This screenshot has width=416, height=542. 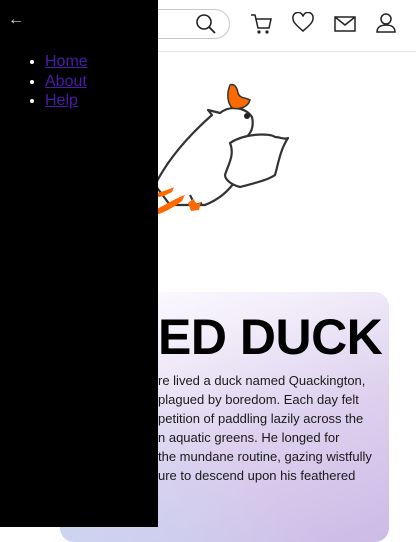 I want to click on nav-link-help: Help, so click(x=61, y=100).